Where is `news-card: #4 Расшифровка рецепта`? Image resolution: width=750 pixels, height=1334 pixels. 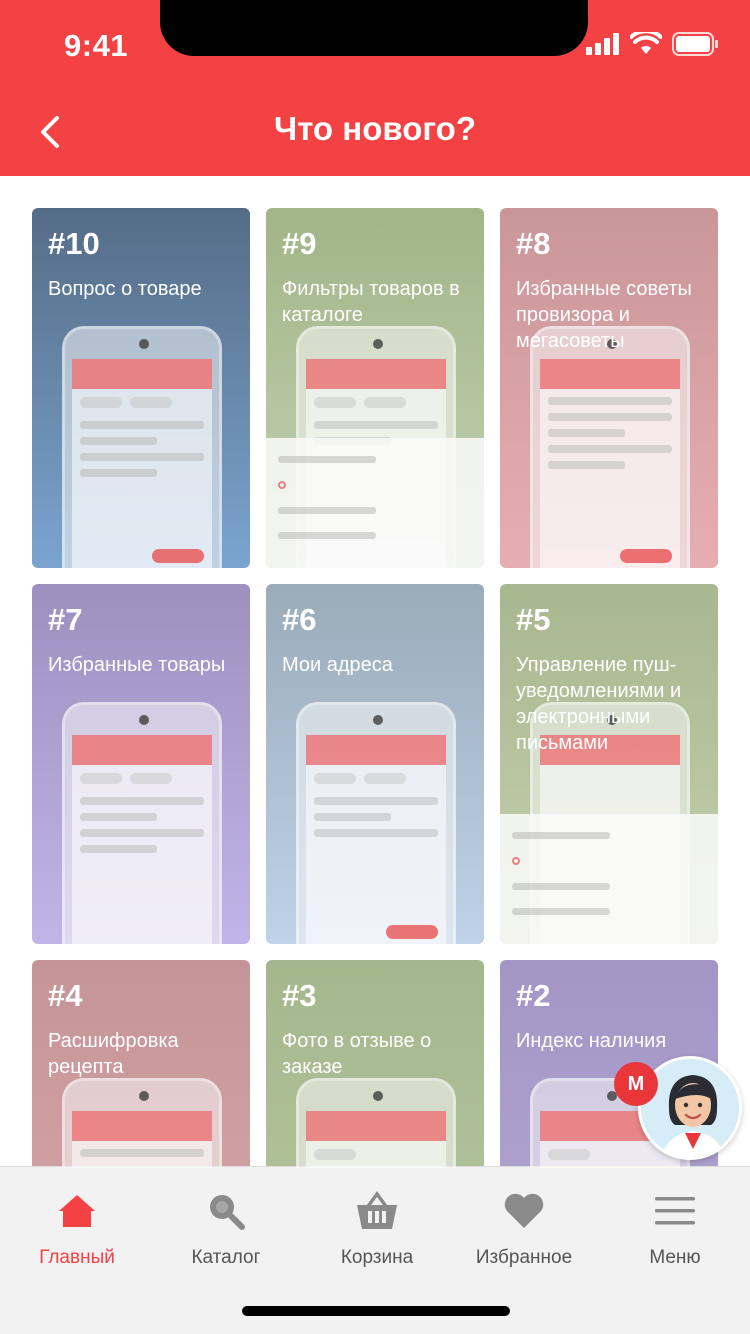 news-card: #4 Расшифровка рецепта is located at coordinates (141, 1064).